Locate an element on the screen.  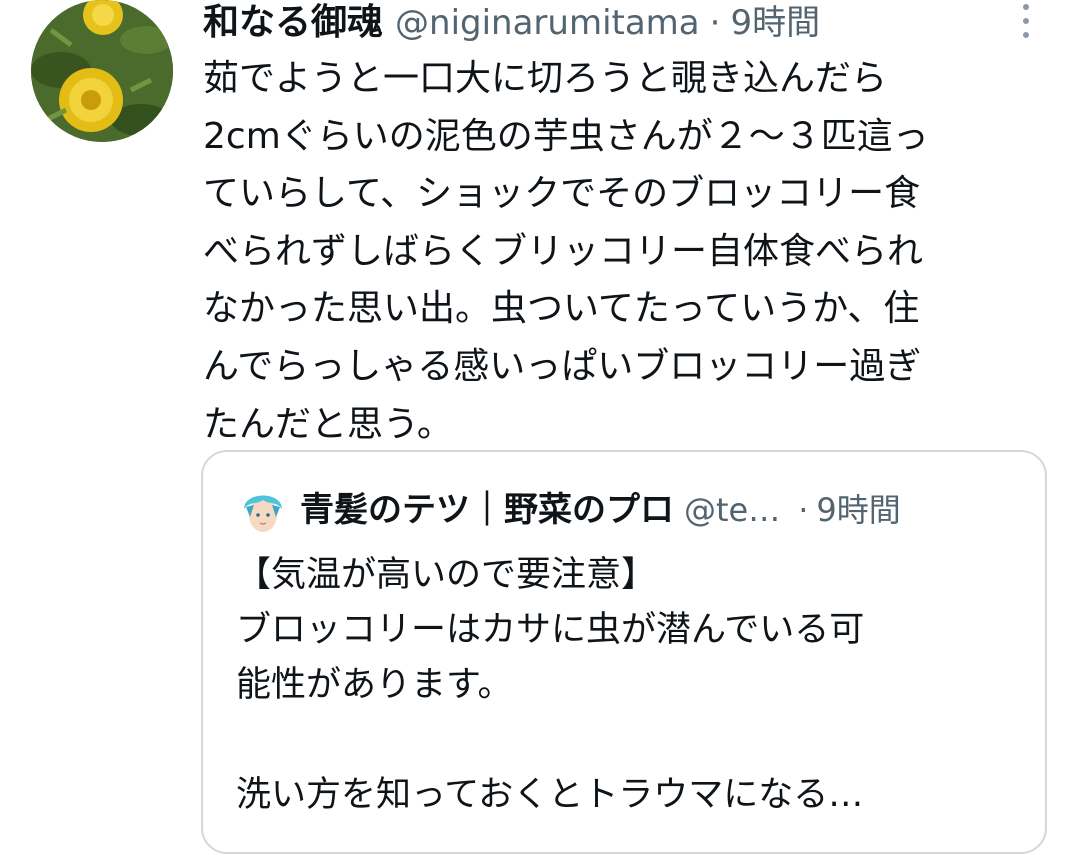
author-avatar is located at coordinates (102, 71).